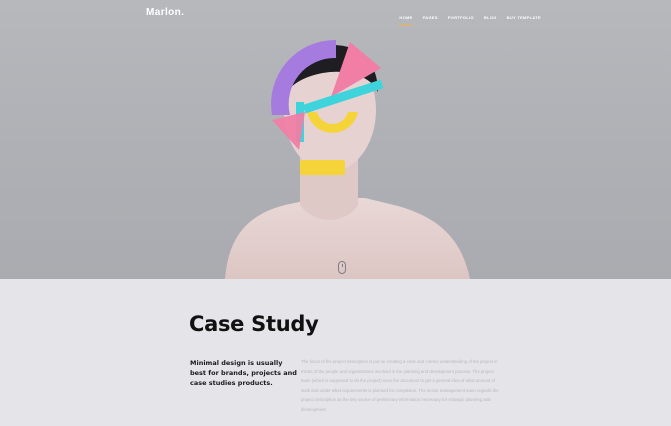  I want to click on nav-item-blog: BLOG, so click(490, 17).